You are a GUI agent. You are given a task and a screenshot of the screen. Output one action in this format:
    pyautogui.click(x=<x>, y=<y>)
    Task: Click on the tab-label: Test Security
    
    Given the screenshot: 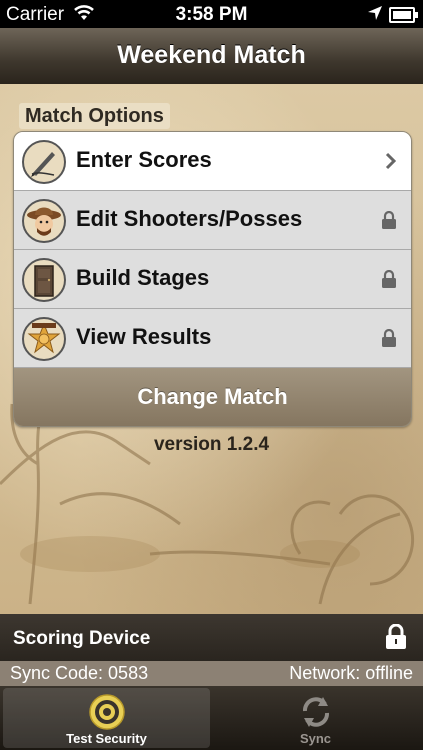 What is the action you would take?
    pyautogui.click(x=106, y=738)
    